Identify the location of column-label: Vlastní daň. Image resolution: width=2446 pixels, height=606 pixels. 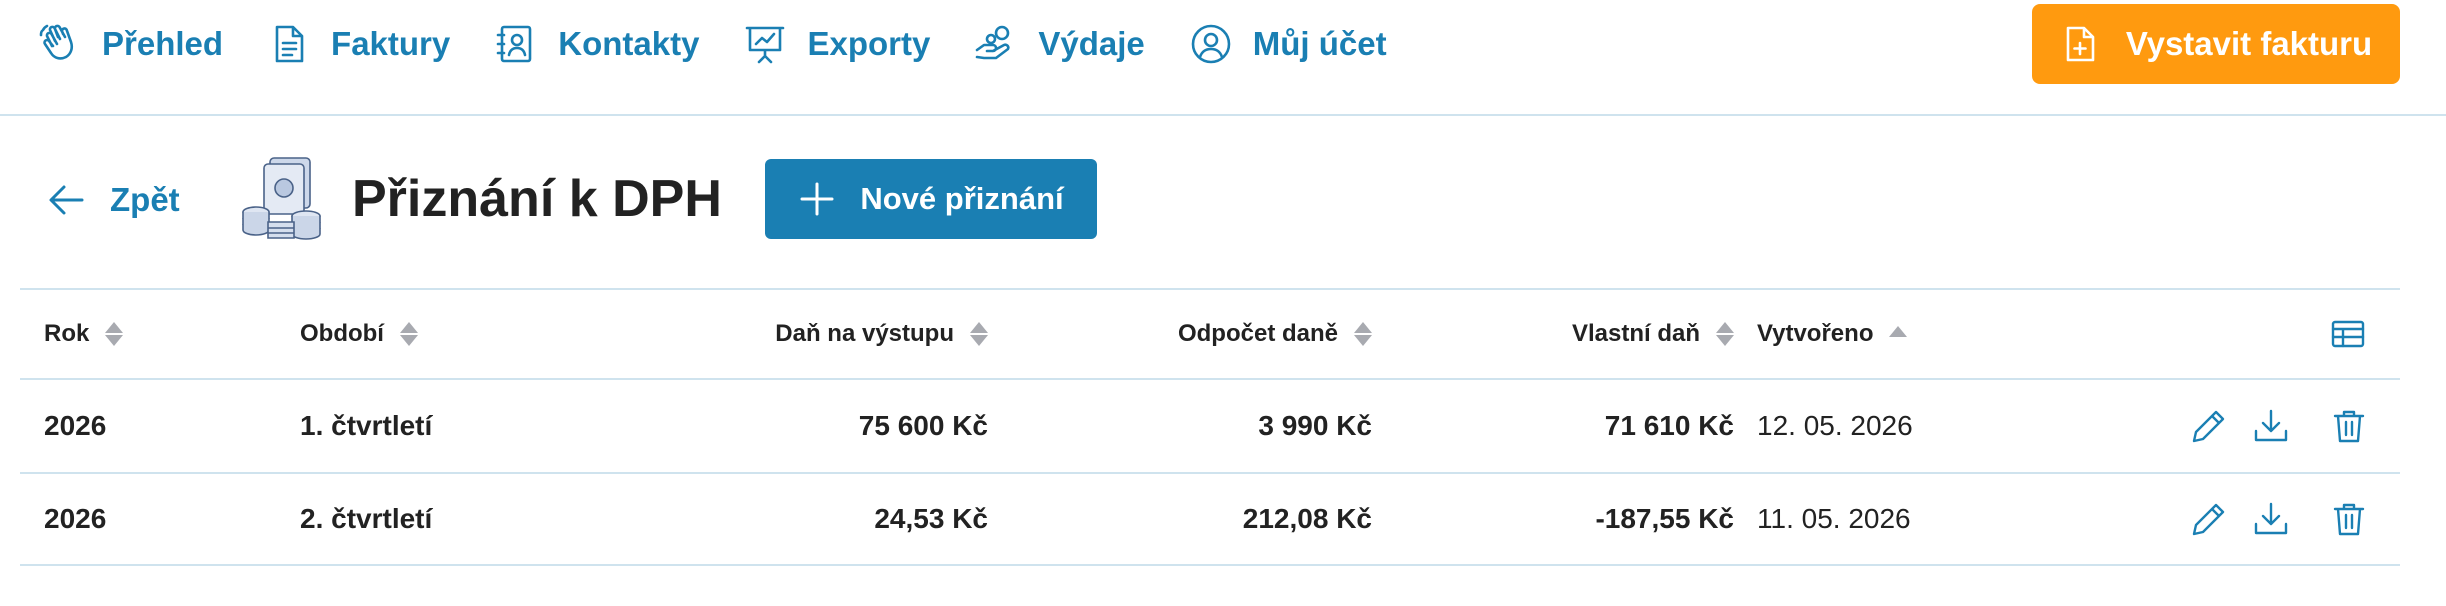
(1635, 333).